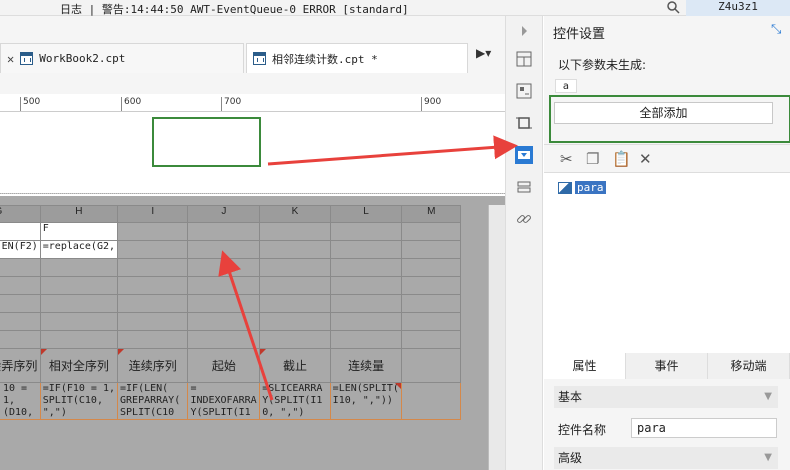 This screenshot has width=790, height=470. I want to click on tab-label: 相邻连续计数.cpt *, so click(325, 59).